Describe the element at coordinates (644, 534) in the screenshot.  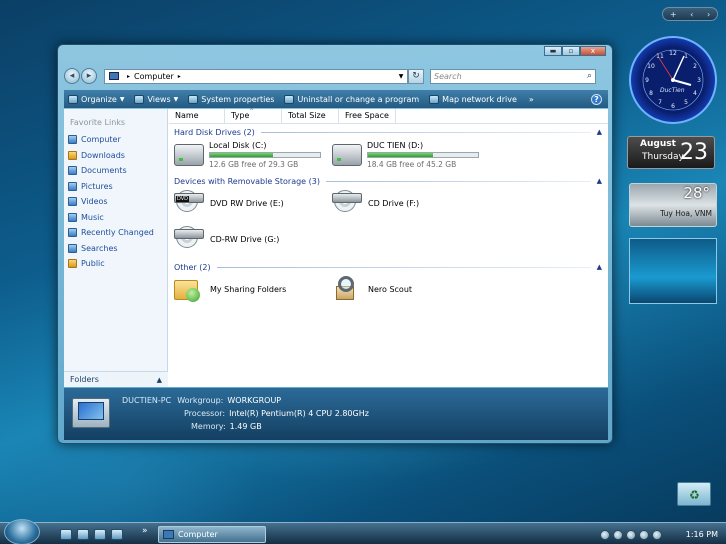
I see `tray-monitor-icon` at that location.